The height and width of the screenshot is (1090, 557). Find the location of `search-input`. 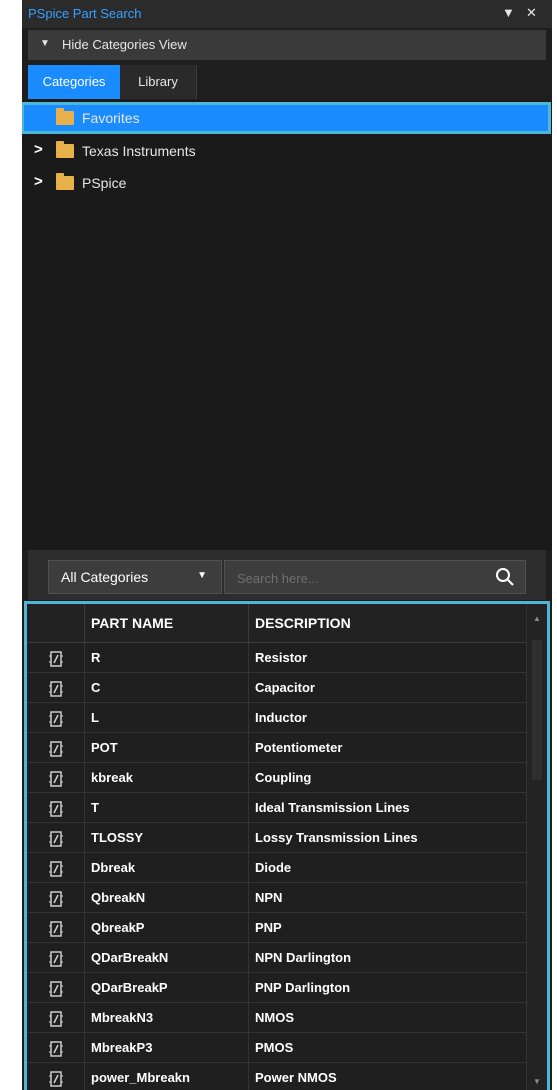

search-input is located at coordinates (357, 578).